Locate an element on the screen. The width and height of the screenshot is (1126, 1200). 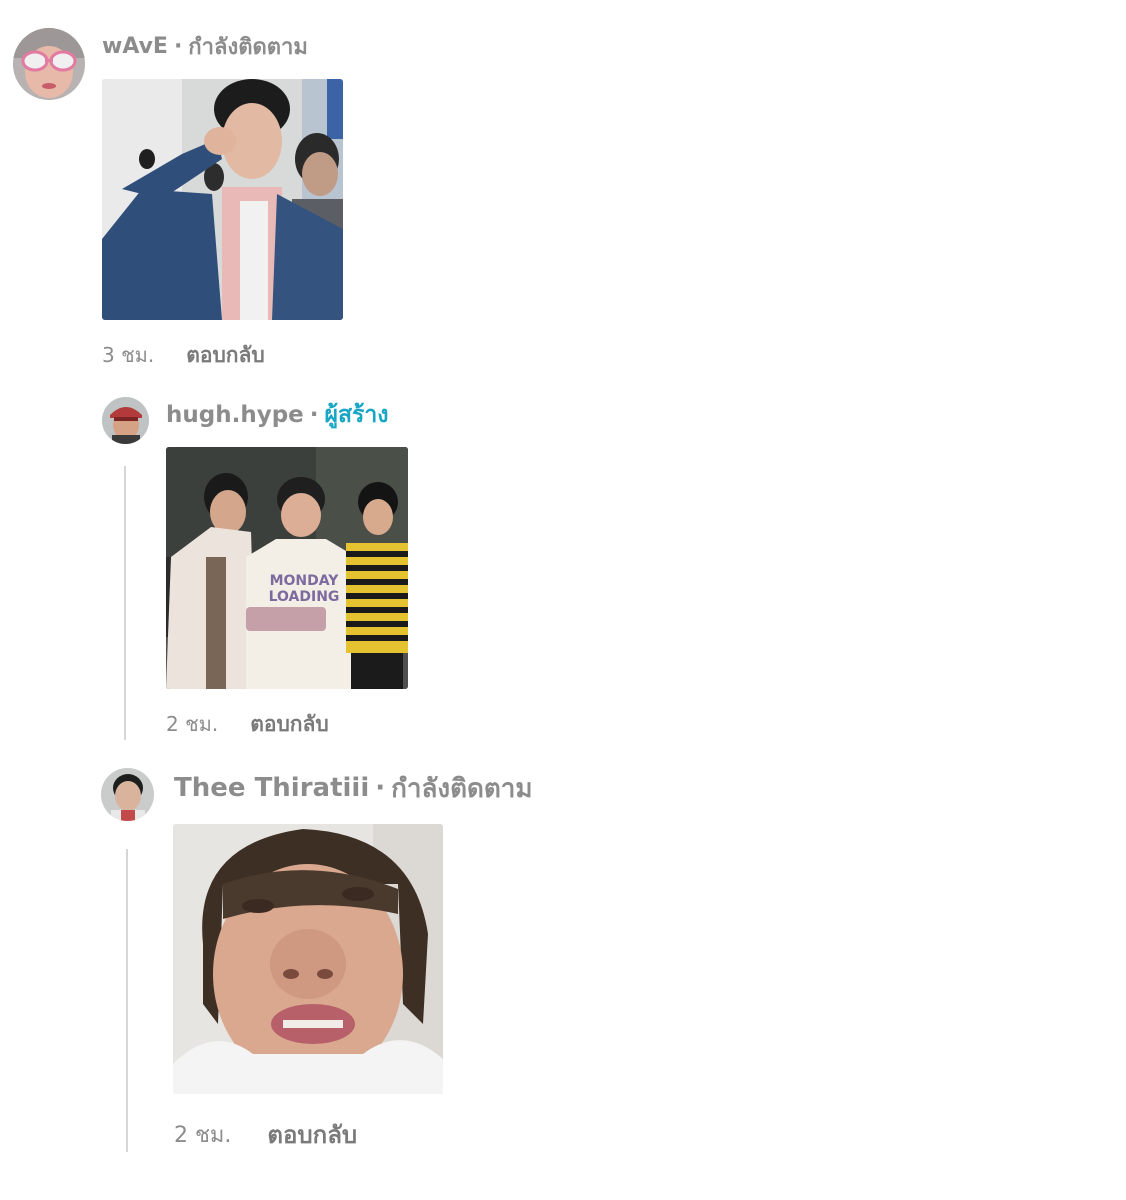
comment-header: hugh.hype · ผู้สร้าง is located at coordinates (277, 415).